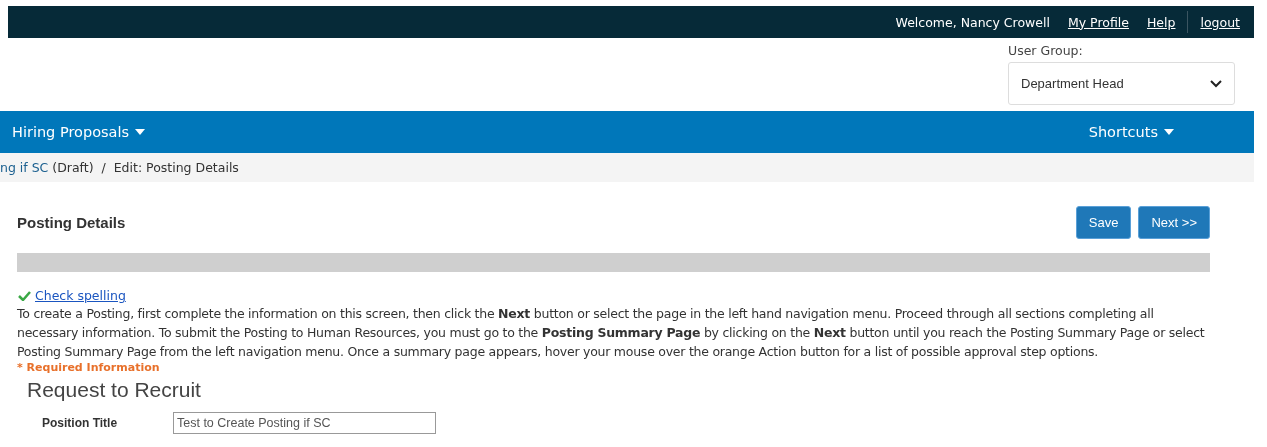 The width and height of the screenshot is (1267, 447). What do you see at coordinates (1220, 22) in the screenshot?
I see `header-link: logout` at bounding box center [1220, 22].